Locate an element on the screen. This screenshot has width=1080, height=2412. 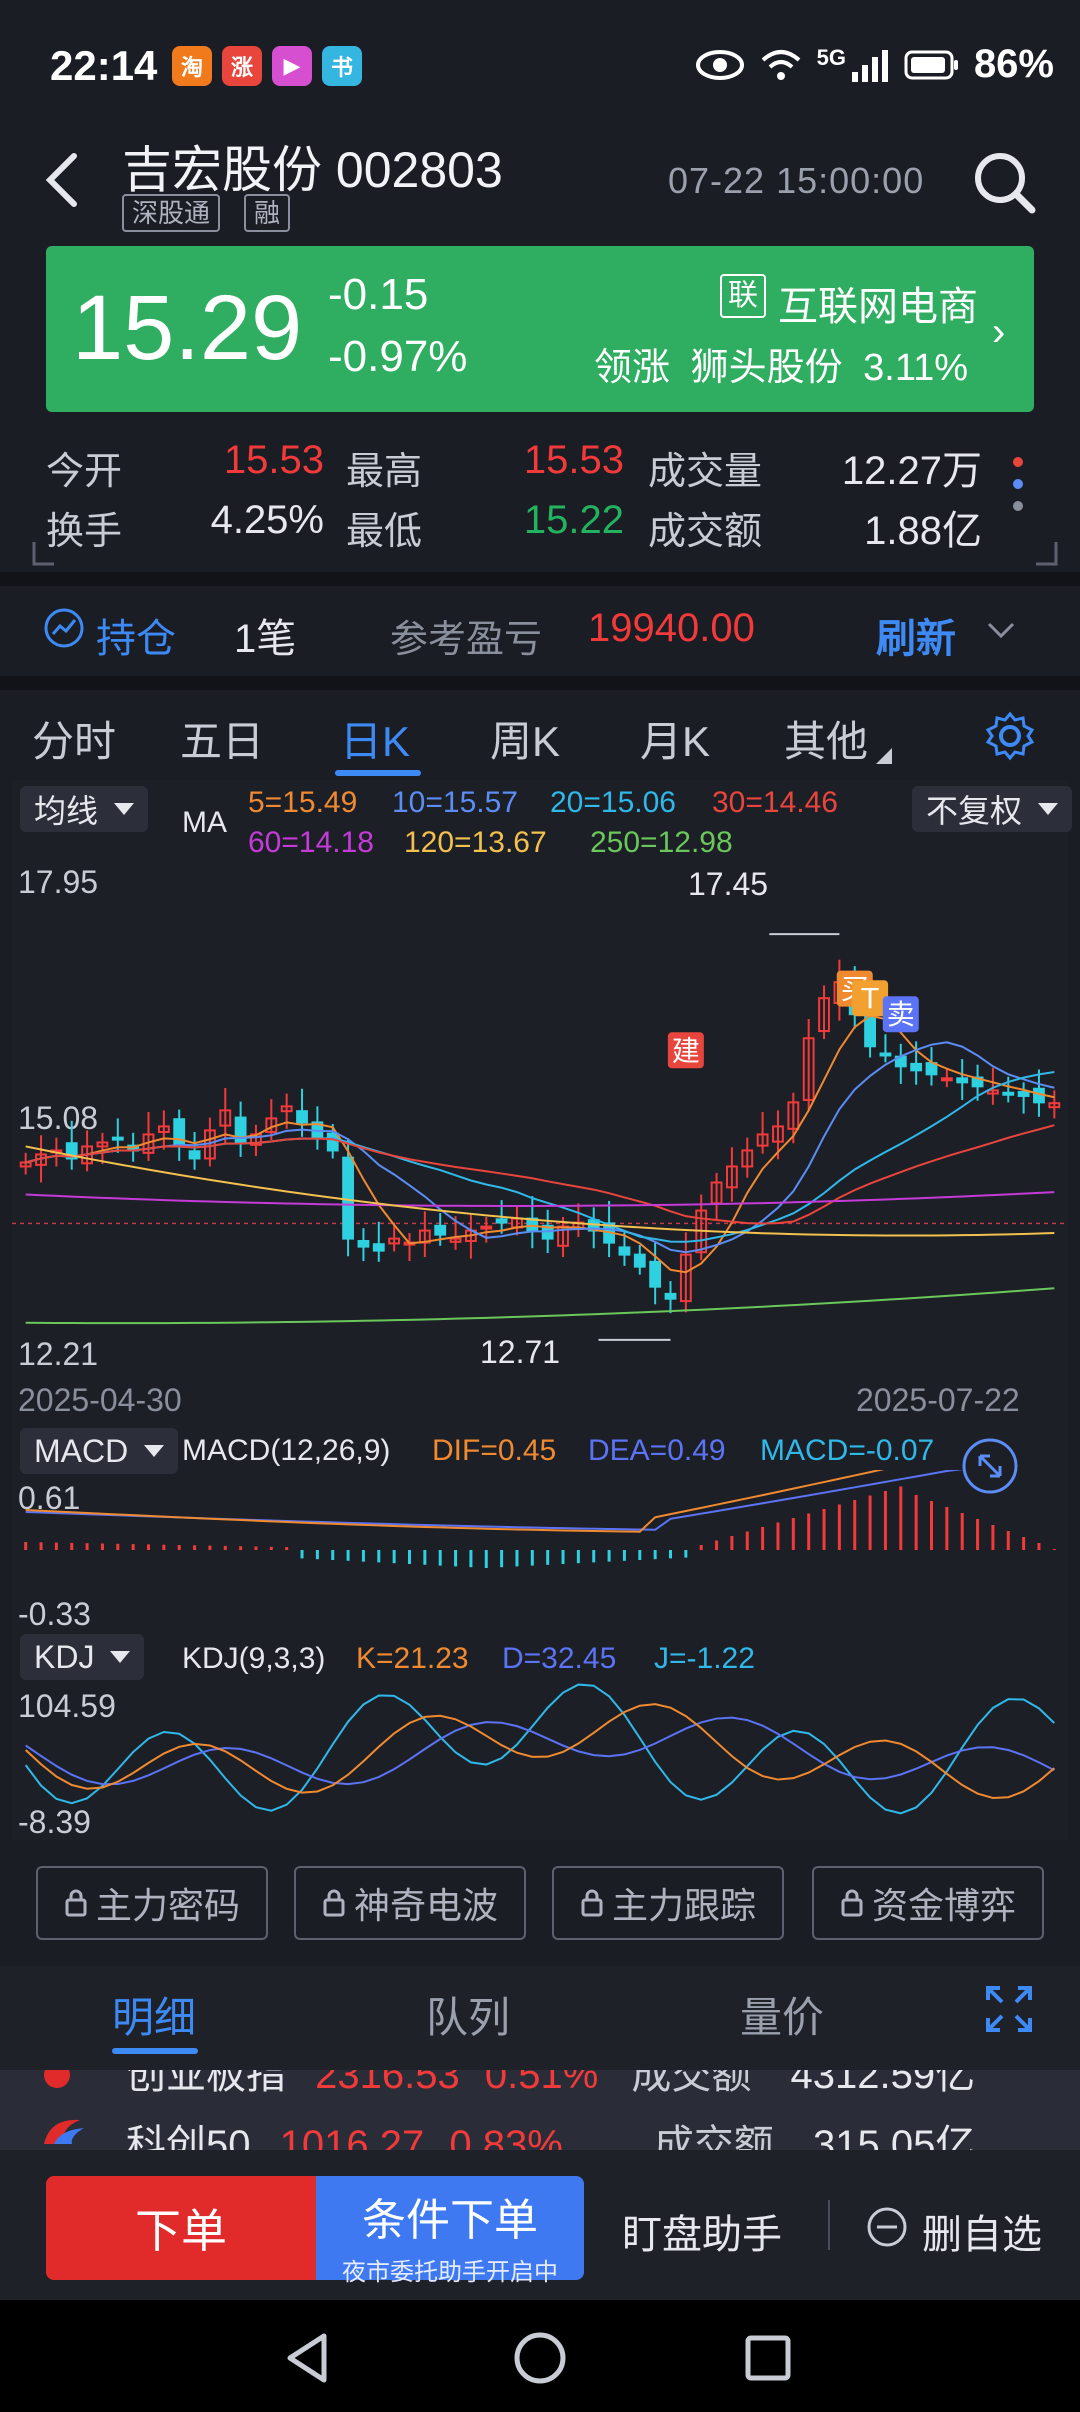
sector-leader: 领涨 狮头股份 3.11% is located at coordinates (781, 363).